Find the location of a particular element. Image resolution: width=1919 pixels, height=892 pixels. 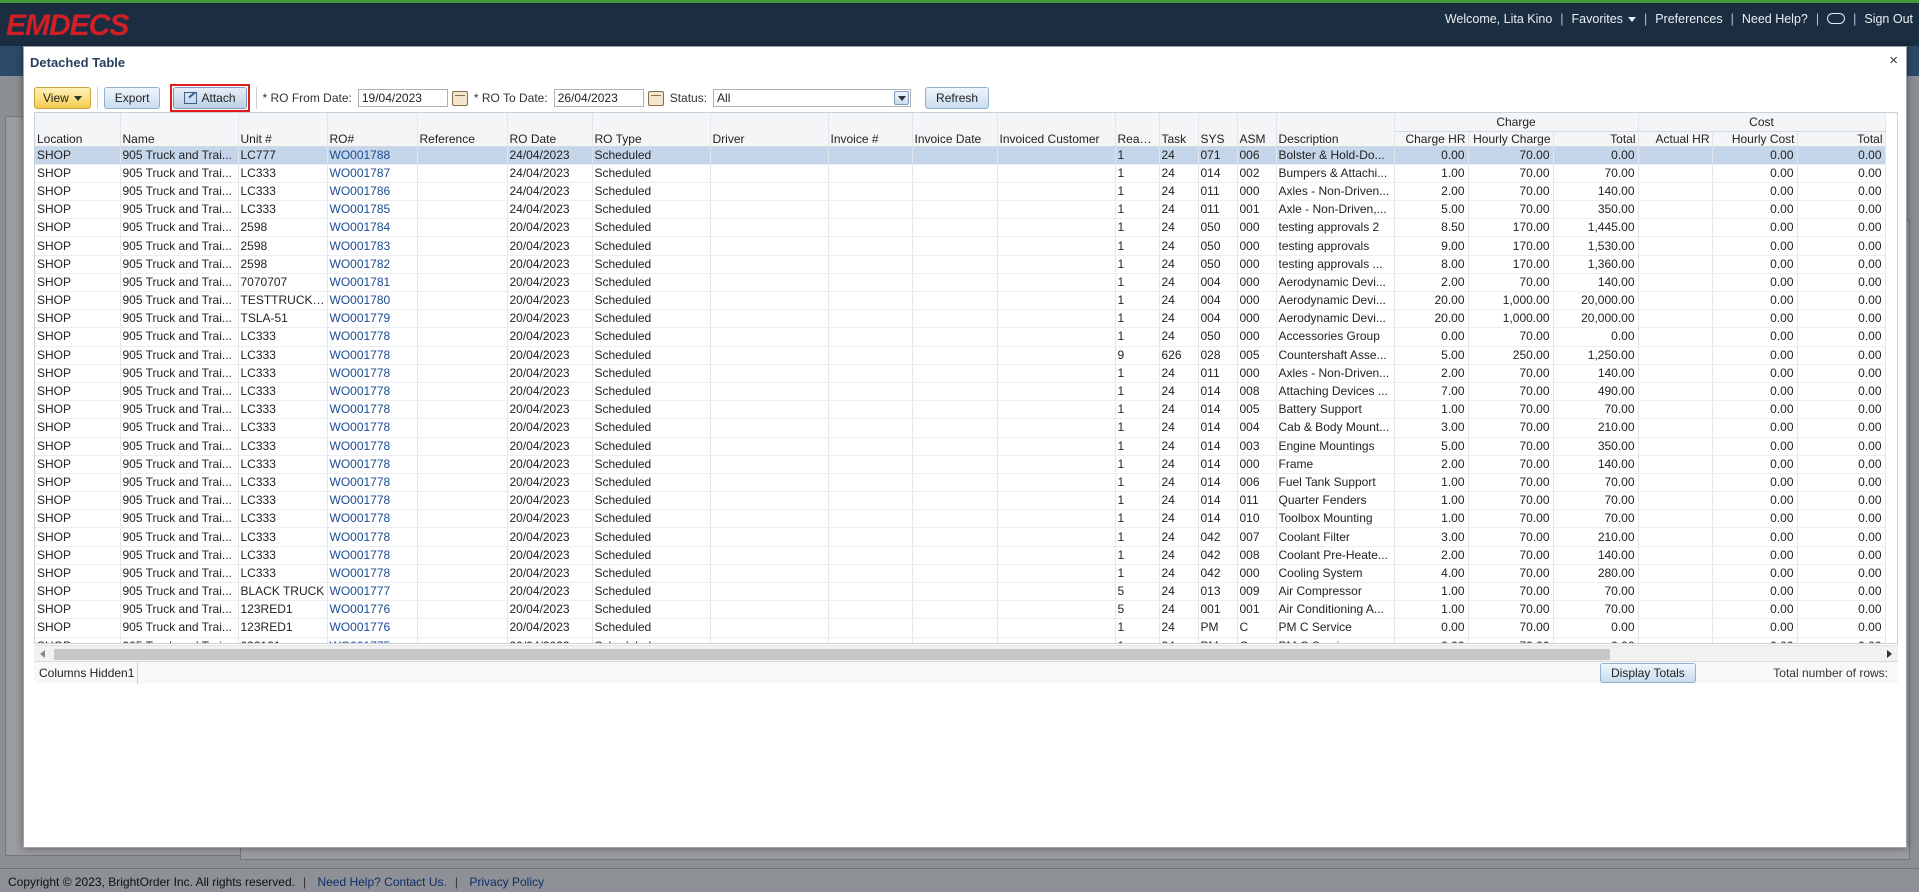

column-header: RO Type is located at coordinates (651, 130).